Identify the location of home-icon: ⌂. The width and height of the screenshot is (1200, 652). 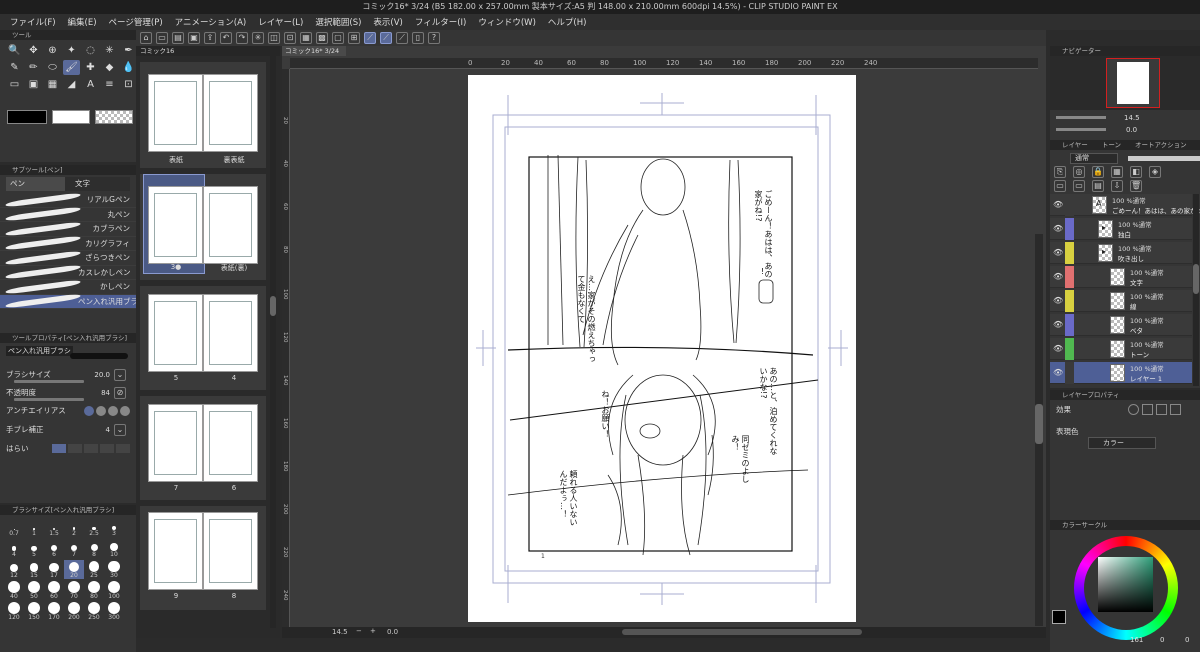
(146, 38).